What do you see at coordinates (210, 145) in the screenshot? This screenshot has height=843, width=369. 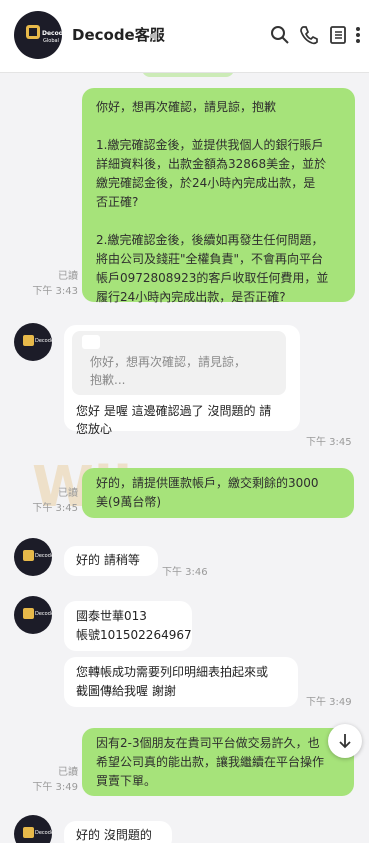 I see `message-line: 1.繳完確認金後，並提供我個人的銀行賬戶` at bounding box center [210, 145].